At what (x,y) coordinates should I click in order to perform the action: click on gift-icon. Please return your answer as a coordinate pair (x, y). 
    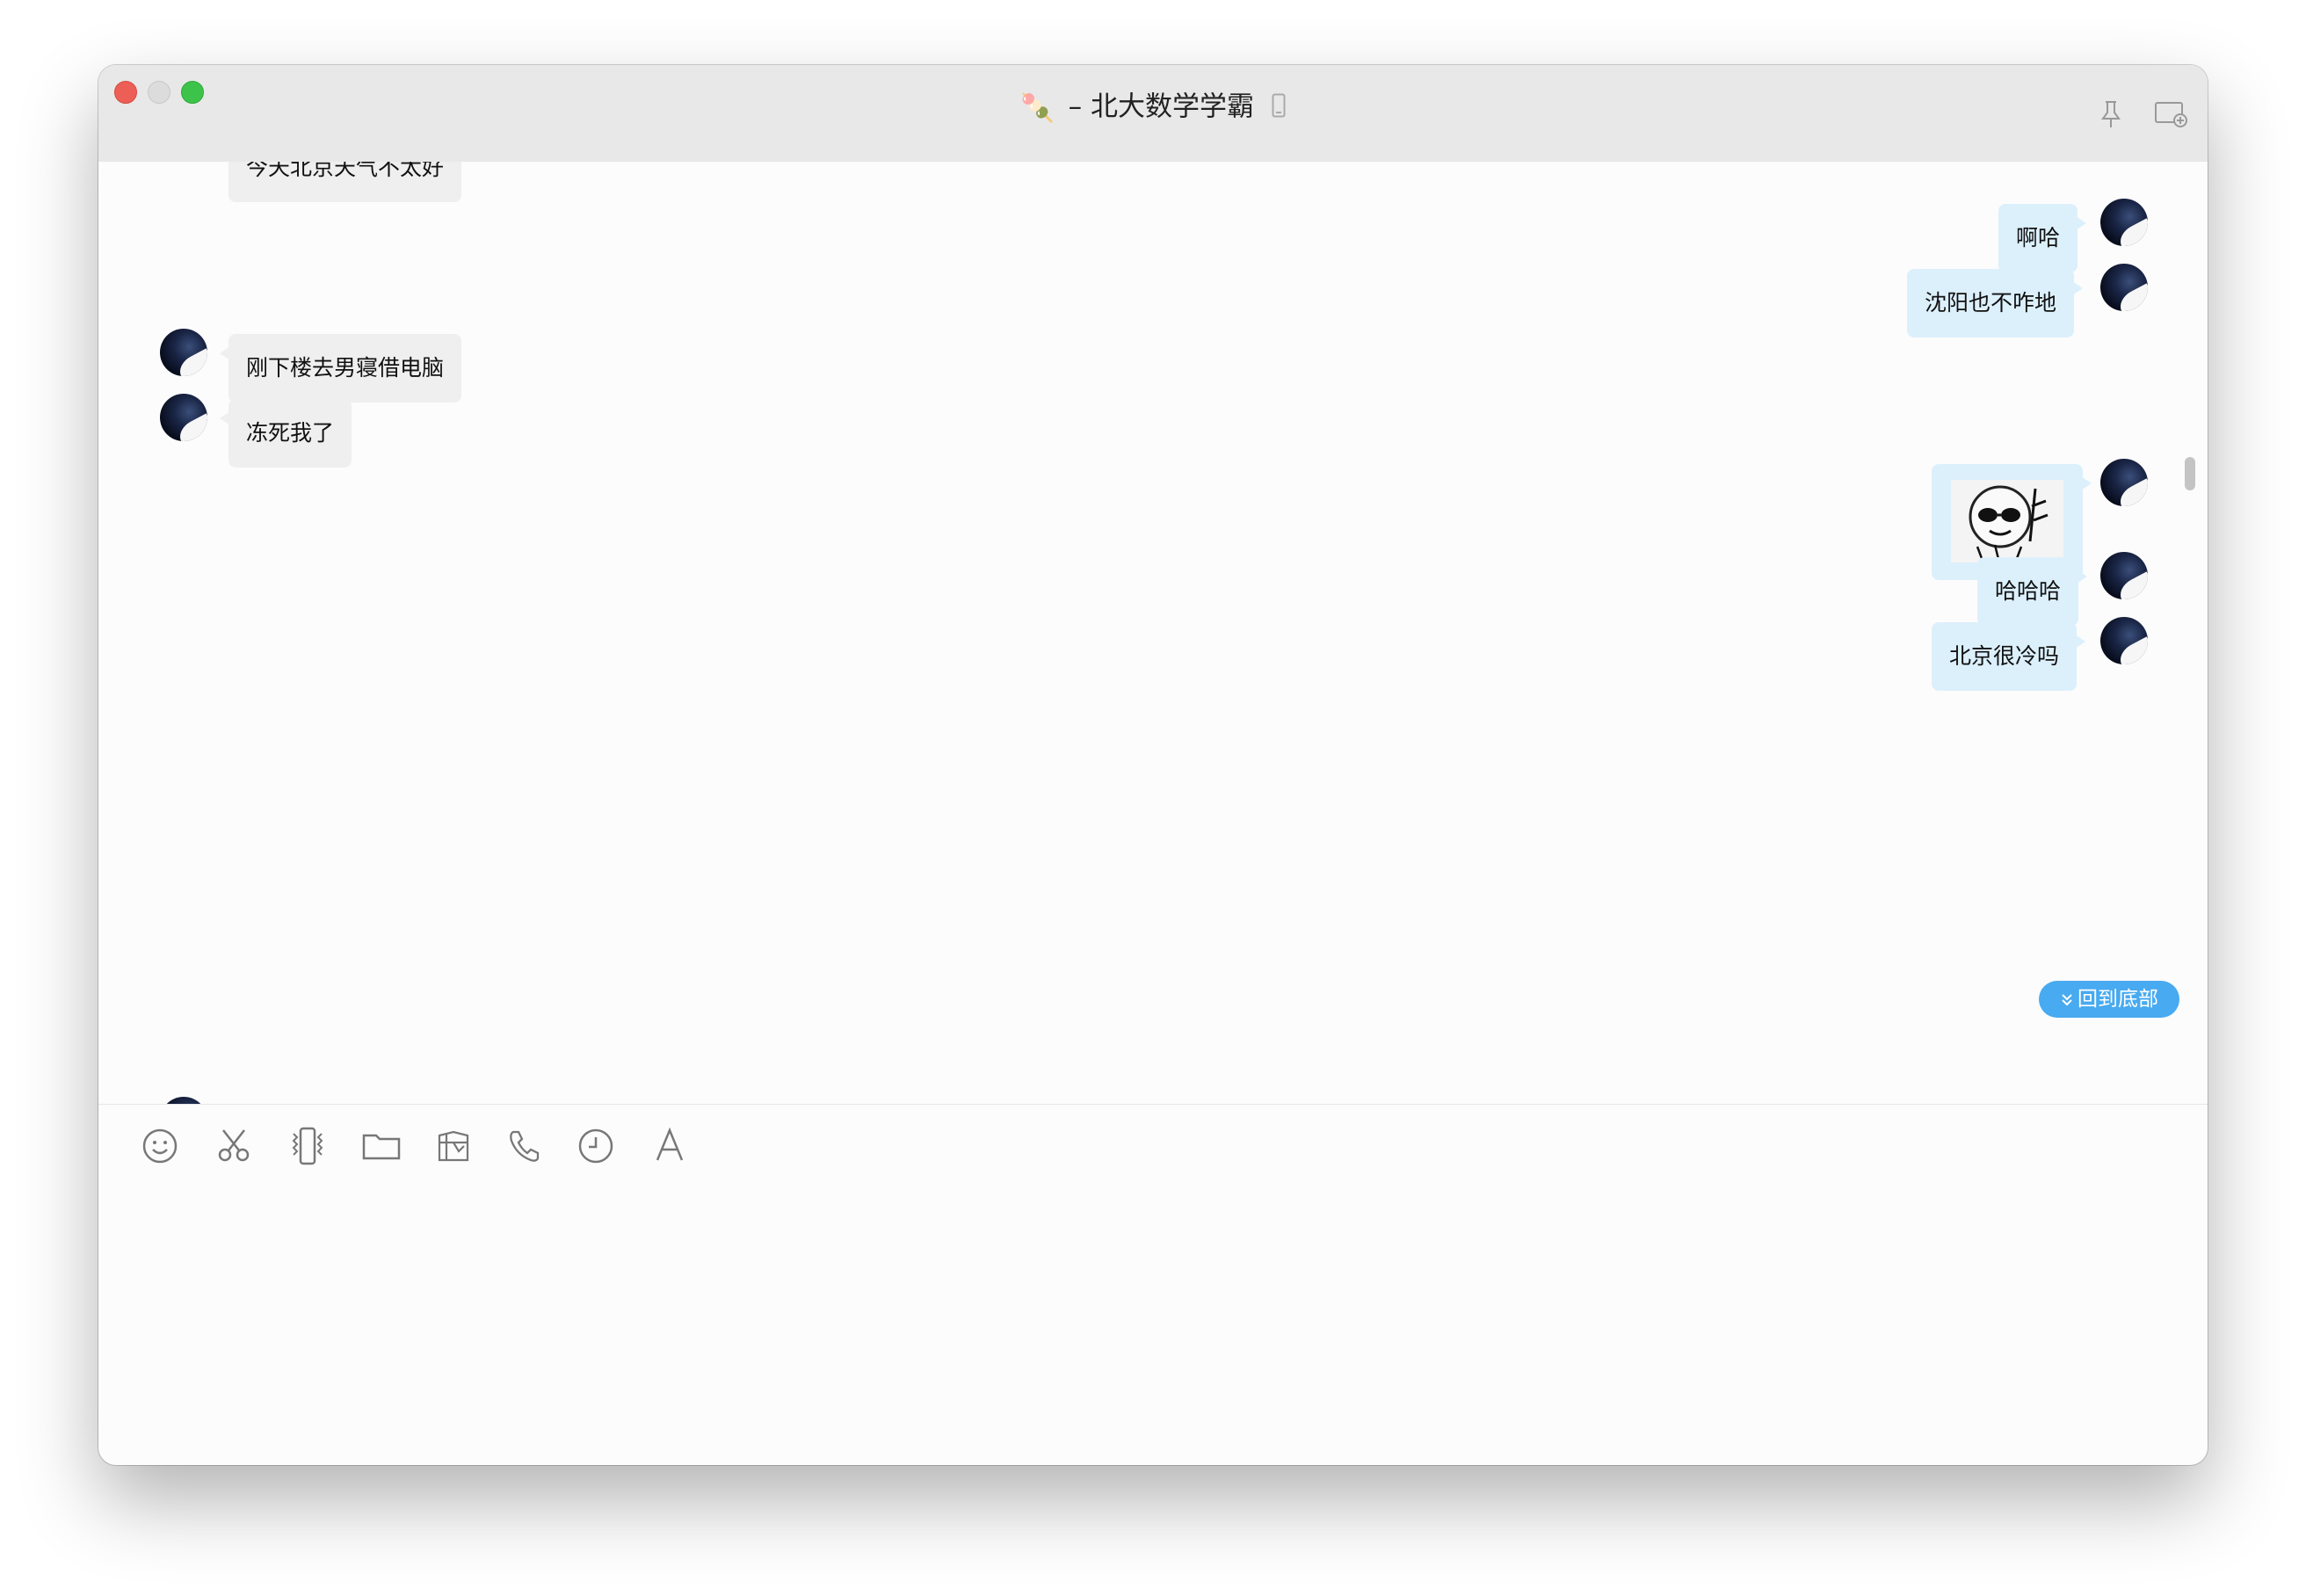
    Looking at the image, I should click on (453, 1146).